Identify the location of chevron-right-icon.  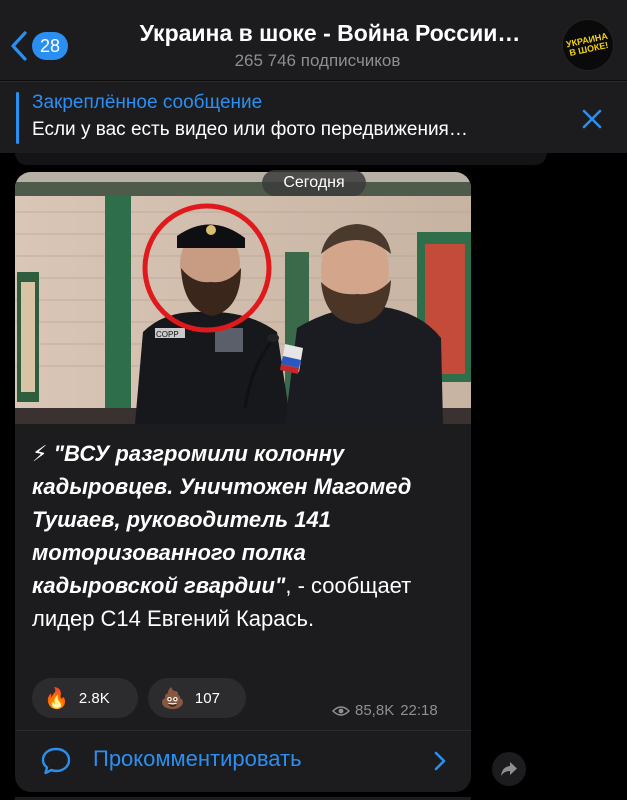
(440, 761).